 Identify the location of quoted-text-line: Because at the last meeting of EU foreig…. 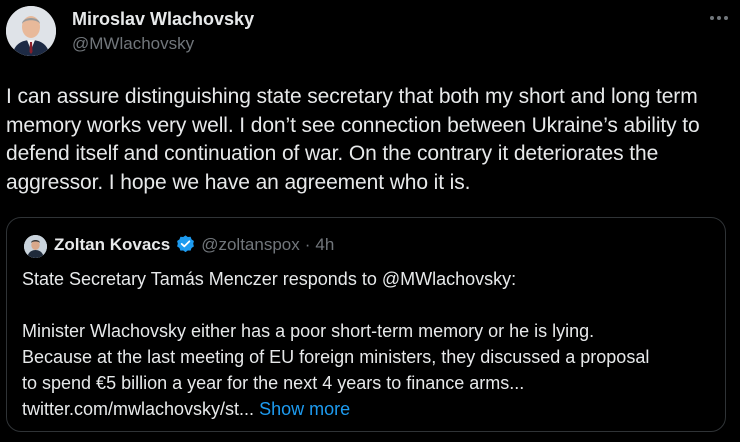
(336, 357).